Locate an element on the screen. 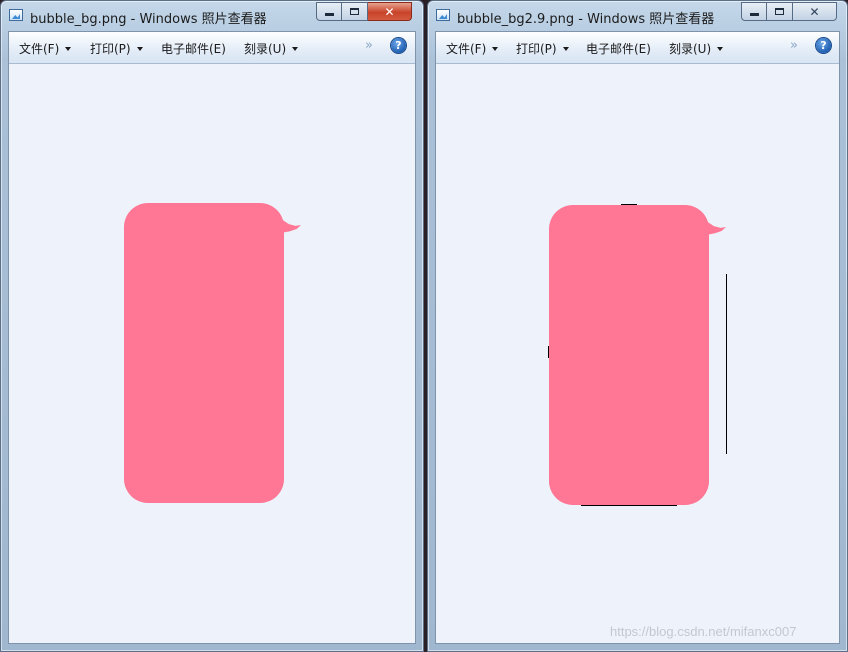 The image size is (848, 652). ninepatch-top-marker is located at coordinates (629, 204).